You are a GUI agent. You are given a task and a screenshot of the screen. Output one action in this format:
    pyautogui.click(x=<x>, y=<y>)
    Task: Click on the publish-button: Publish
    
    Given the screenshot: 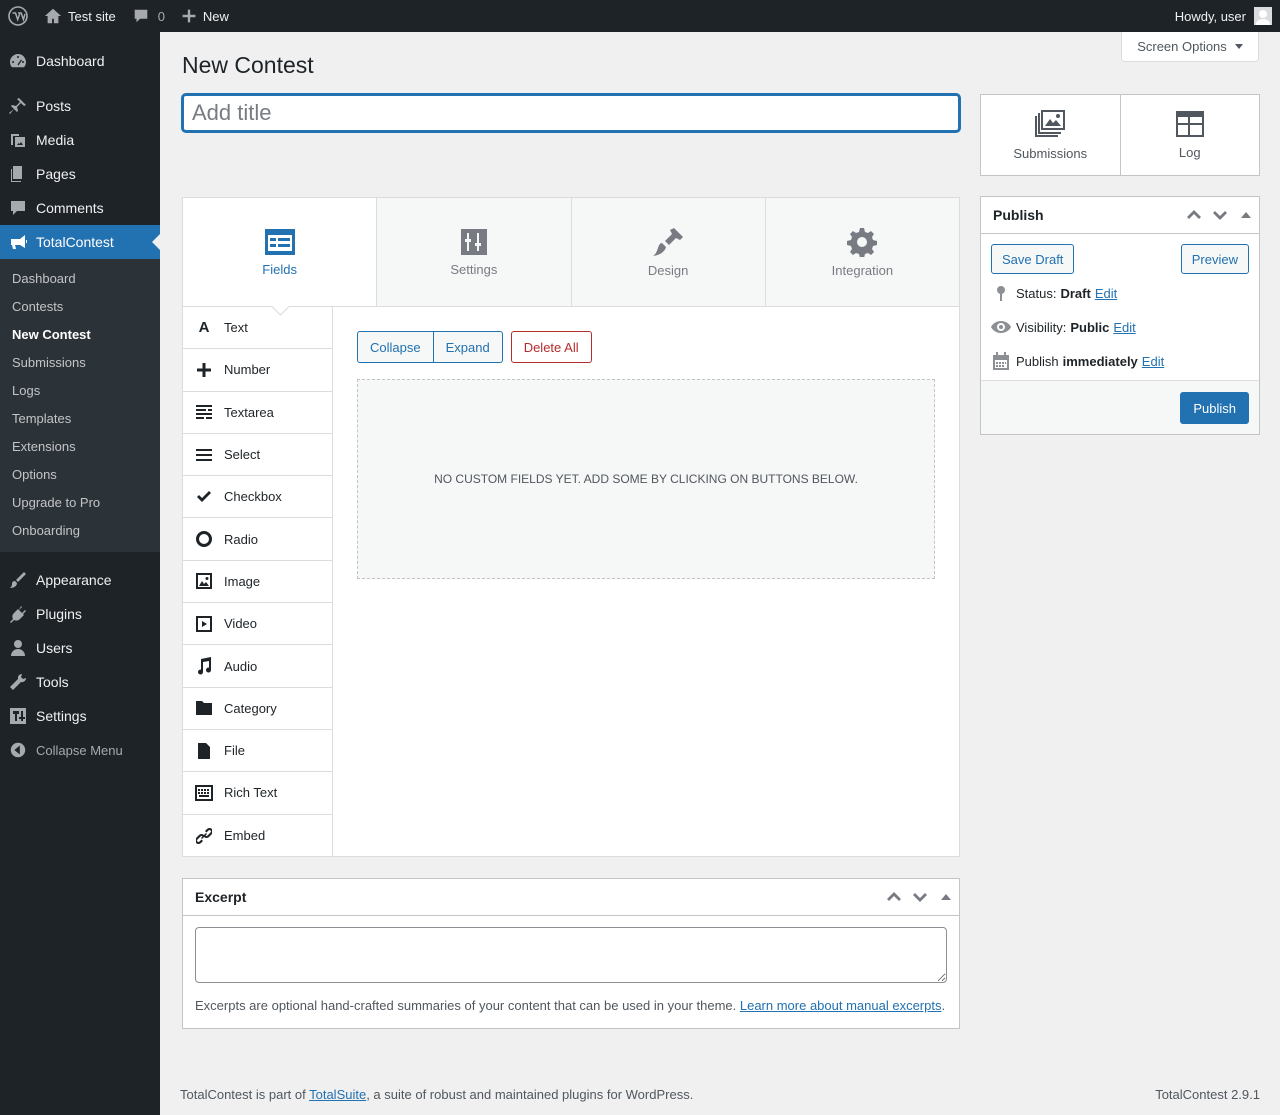 What is the action you would take?
    pyautogui.click(x=1214, y=408)
    